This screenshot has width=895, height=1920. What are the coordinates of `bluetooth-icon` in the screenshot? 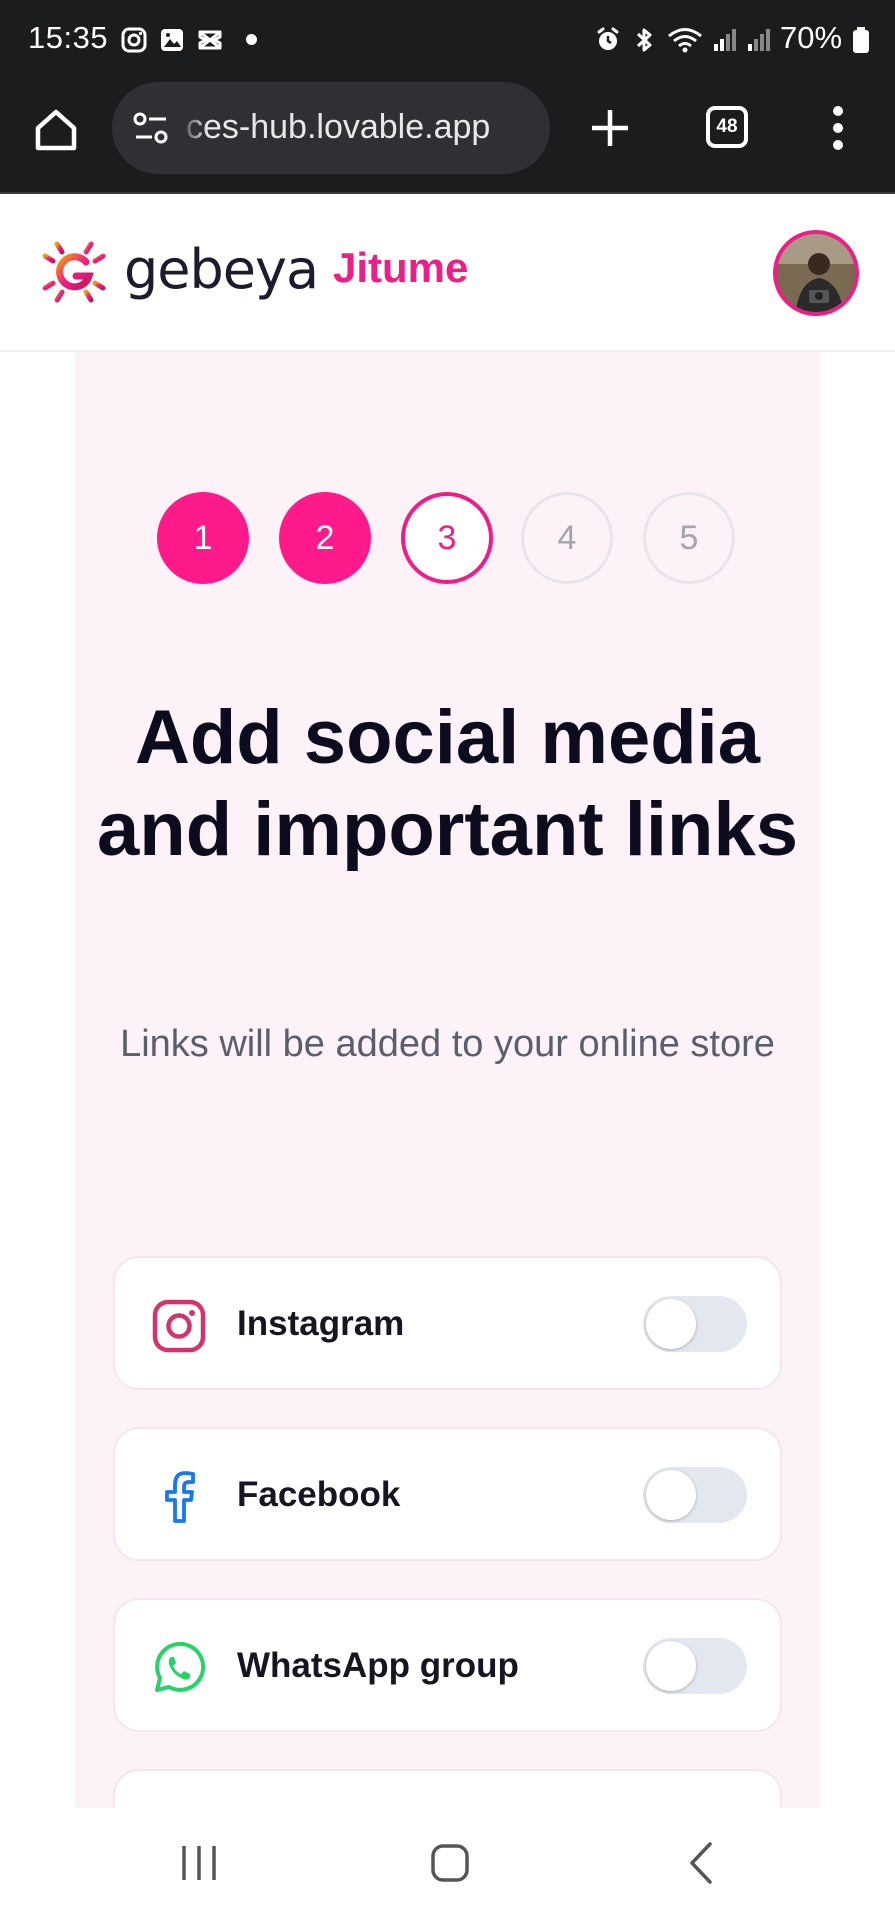 It's located at (644, 40).